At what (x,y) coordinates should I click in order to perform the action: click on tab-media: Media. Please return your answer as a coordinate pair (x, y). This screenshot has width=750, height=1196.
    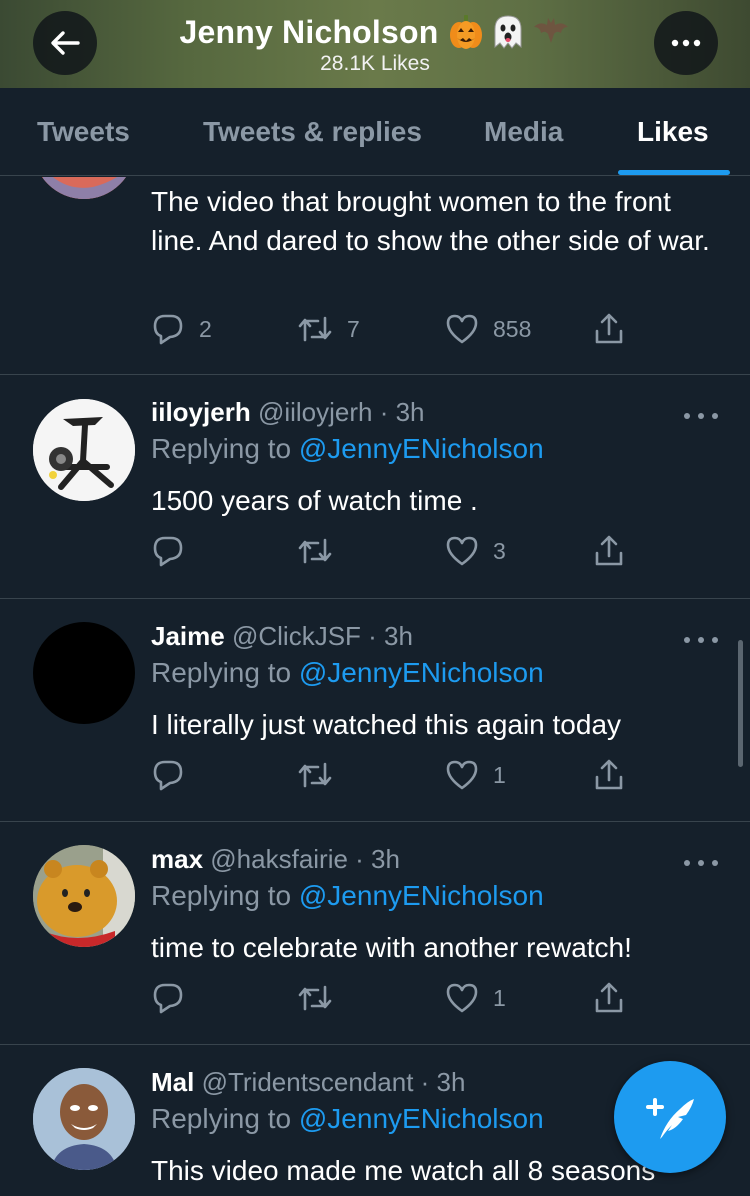
    Looking at the image, I should click on (523, 132).